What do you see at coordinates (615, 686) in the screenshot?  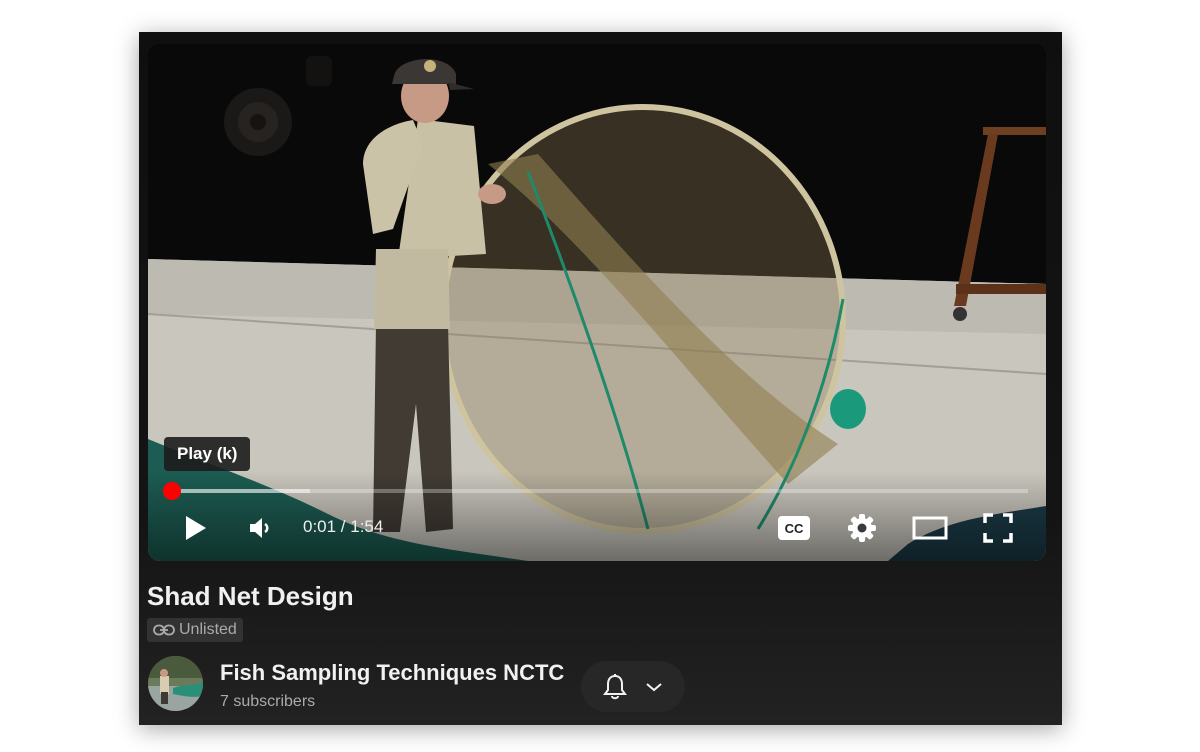 I see `bell-icon` at bounding box center [615, 686].